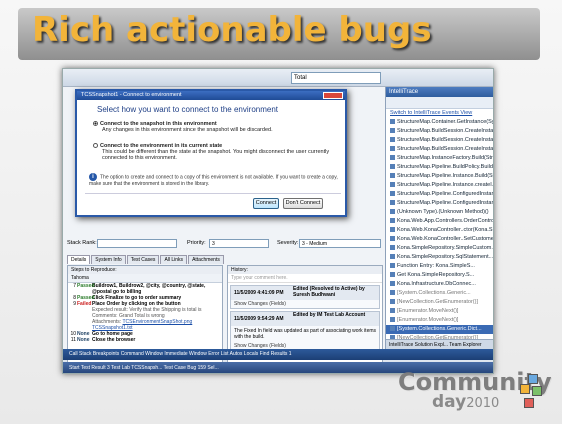  What do you see at coordinates (439, 113) in the screenshot?
I see `switch-view-link: Switch to IntelliTrace Events View` at bounding box center [439, 113].